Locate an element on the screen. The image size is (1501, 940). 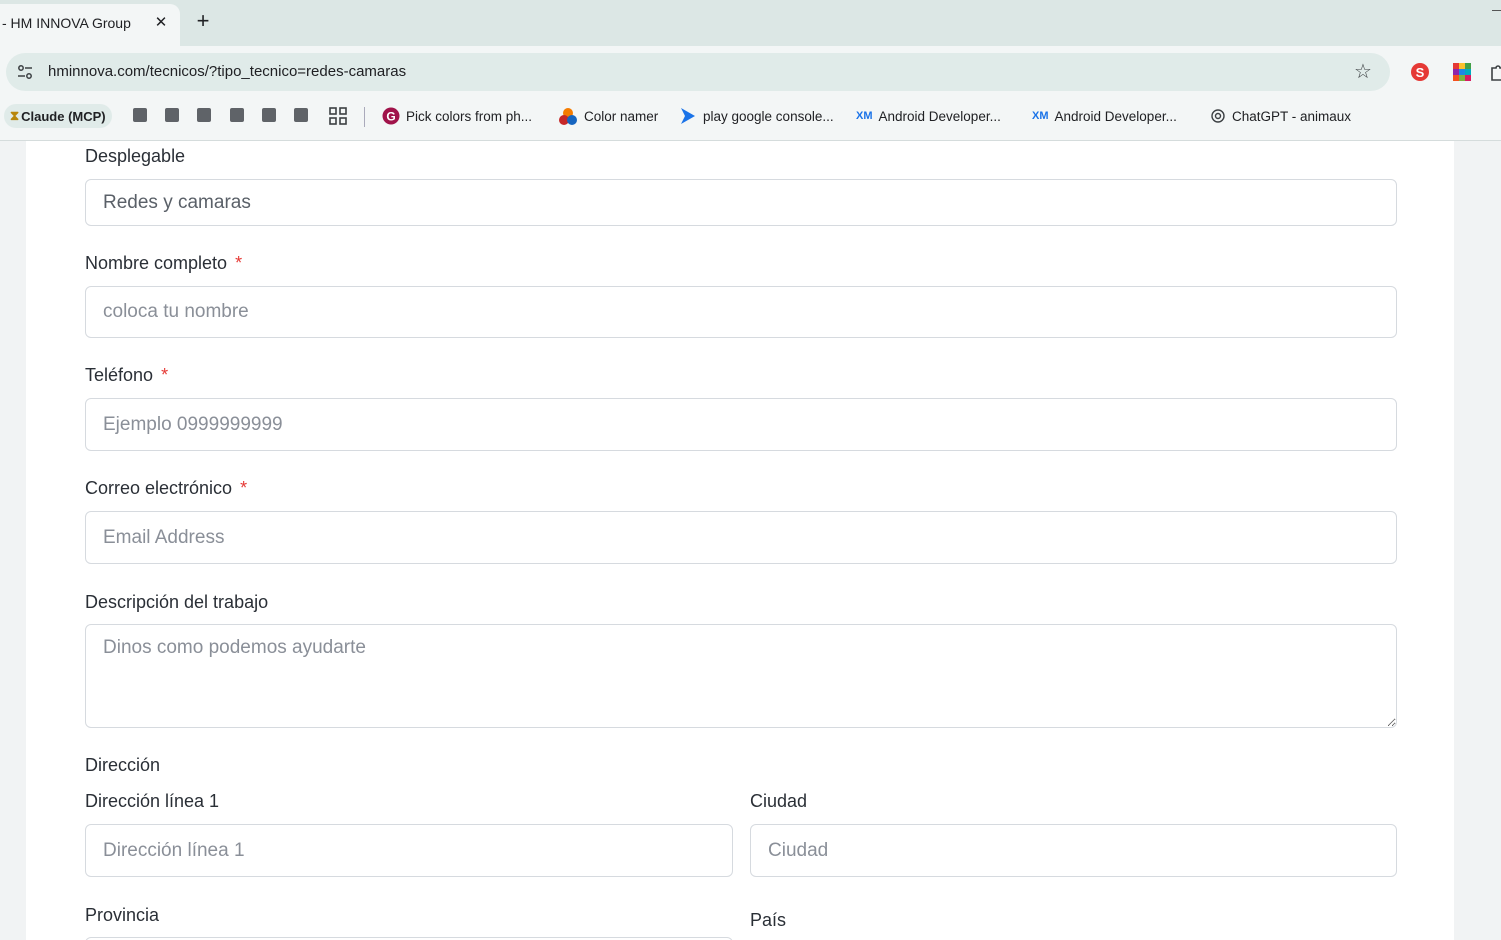
minimize-icon is located at coordinates (1496, 10).